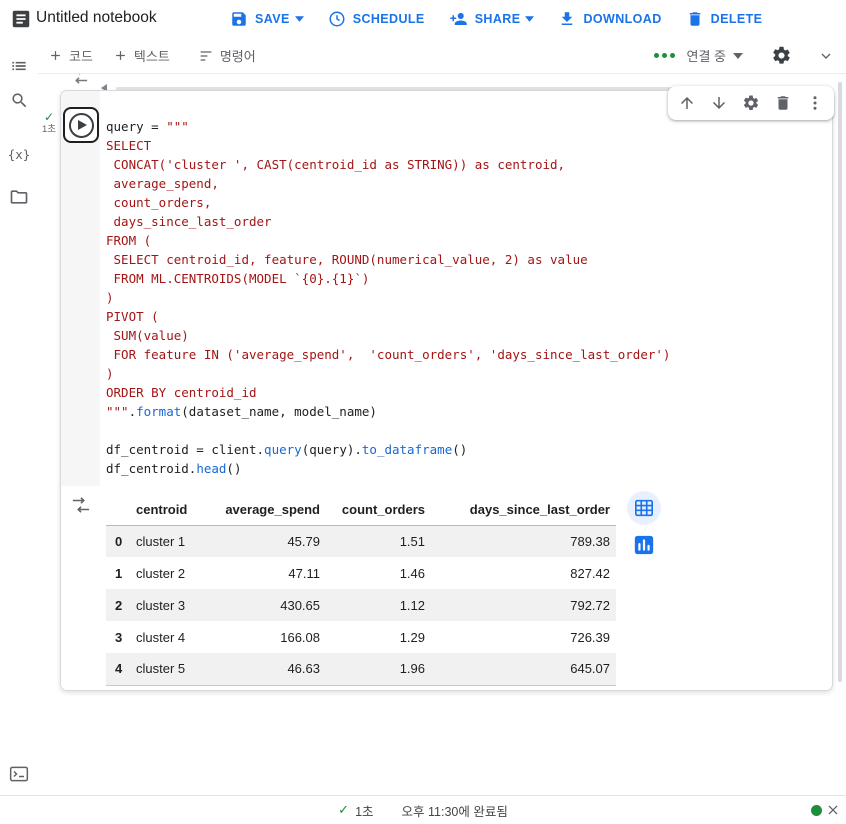 Image resolution: width=846 pixels, height=824 pixels. What do you see at coordinates (816, 810) in the screenshot?
I see `kernel-health-dot` at bounding box center [816, 810].